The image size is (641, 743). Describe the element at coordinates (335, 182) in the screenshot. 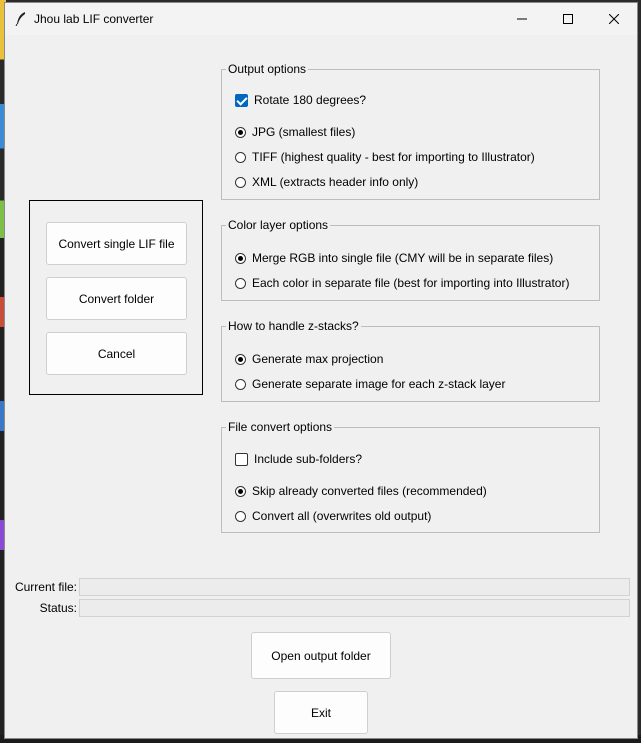

I see `format-xml-label: XML (extracts header info only)` at that location.